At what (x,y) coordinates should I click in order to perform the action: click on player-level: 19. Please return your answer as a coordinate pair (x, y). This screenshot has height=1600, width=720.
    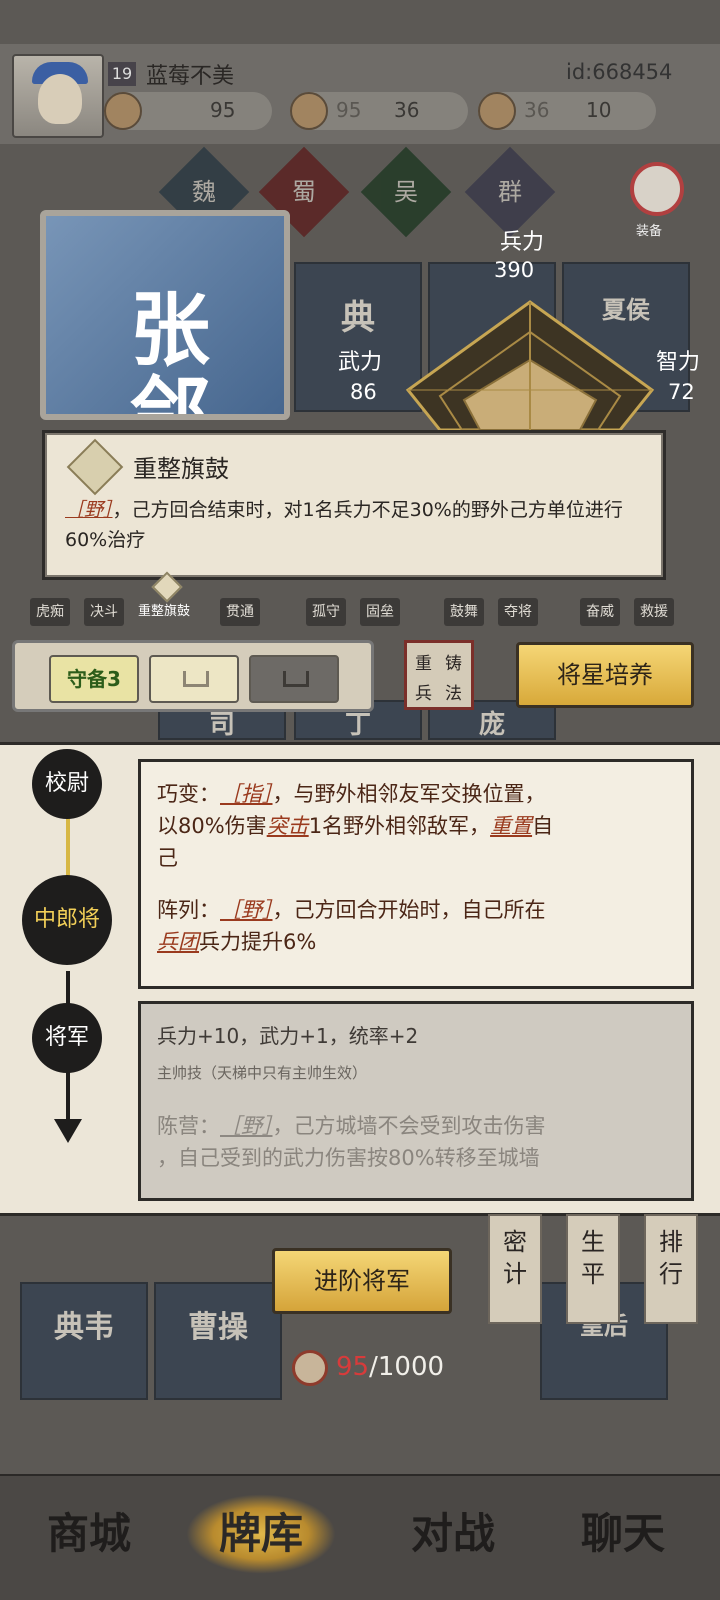
    Looking at the image, I should click on (122, 74).